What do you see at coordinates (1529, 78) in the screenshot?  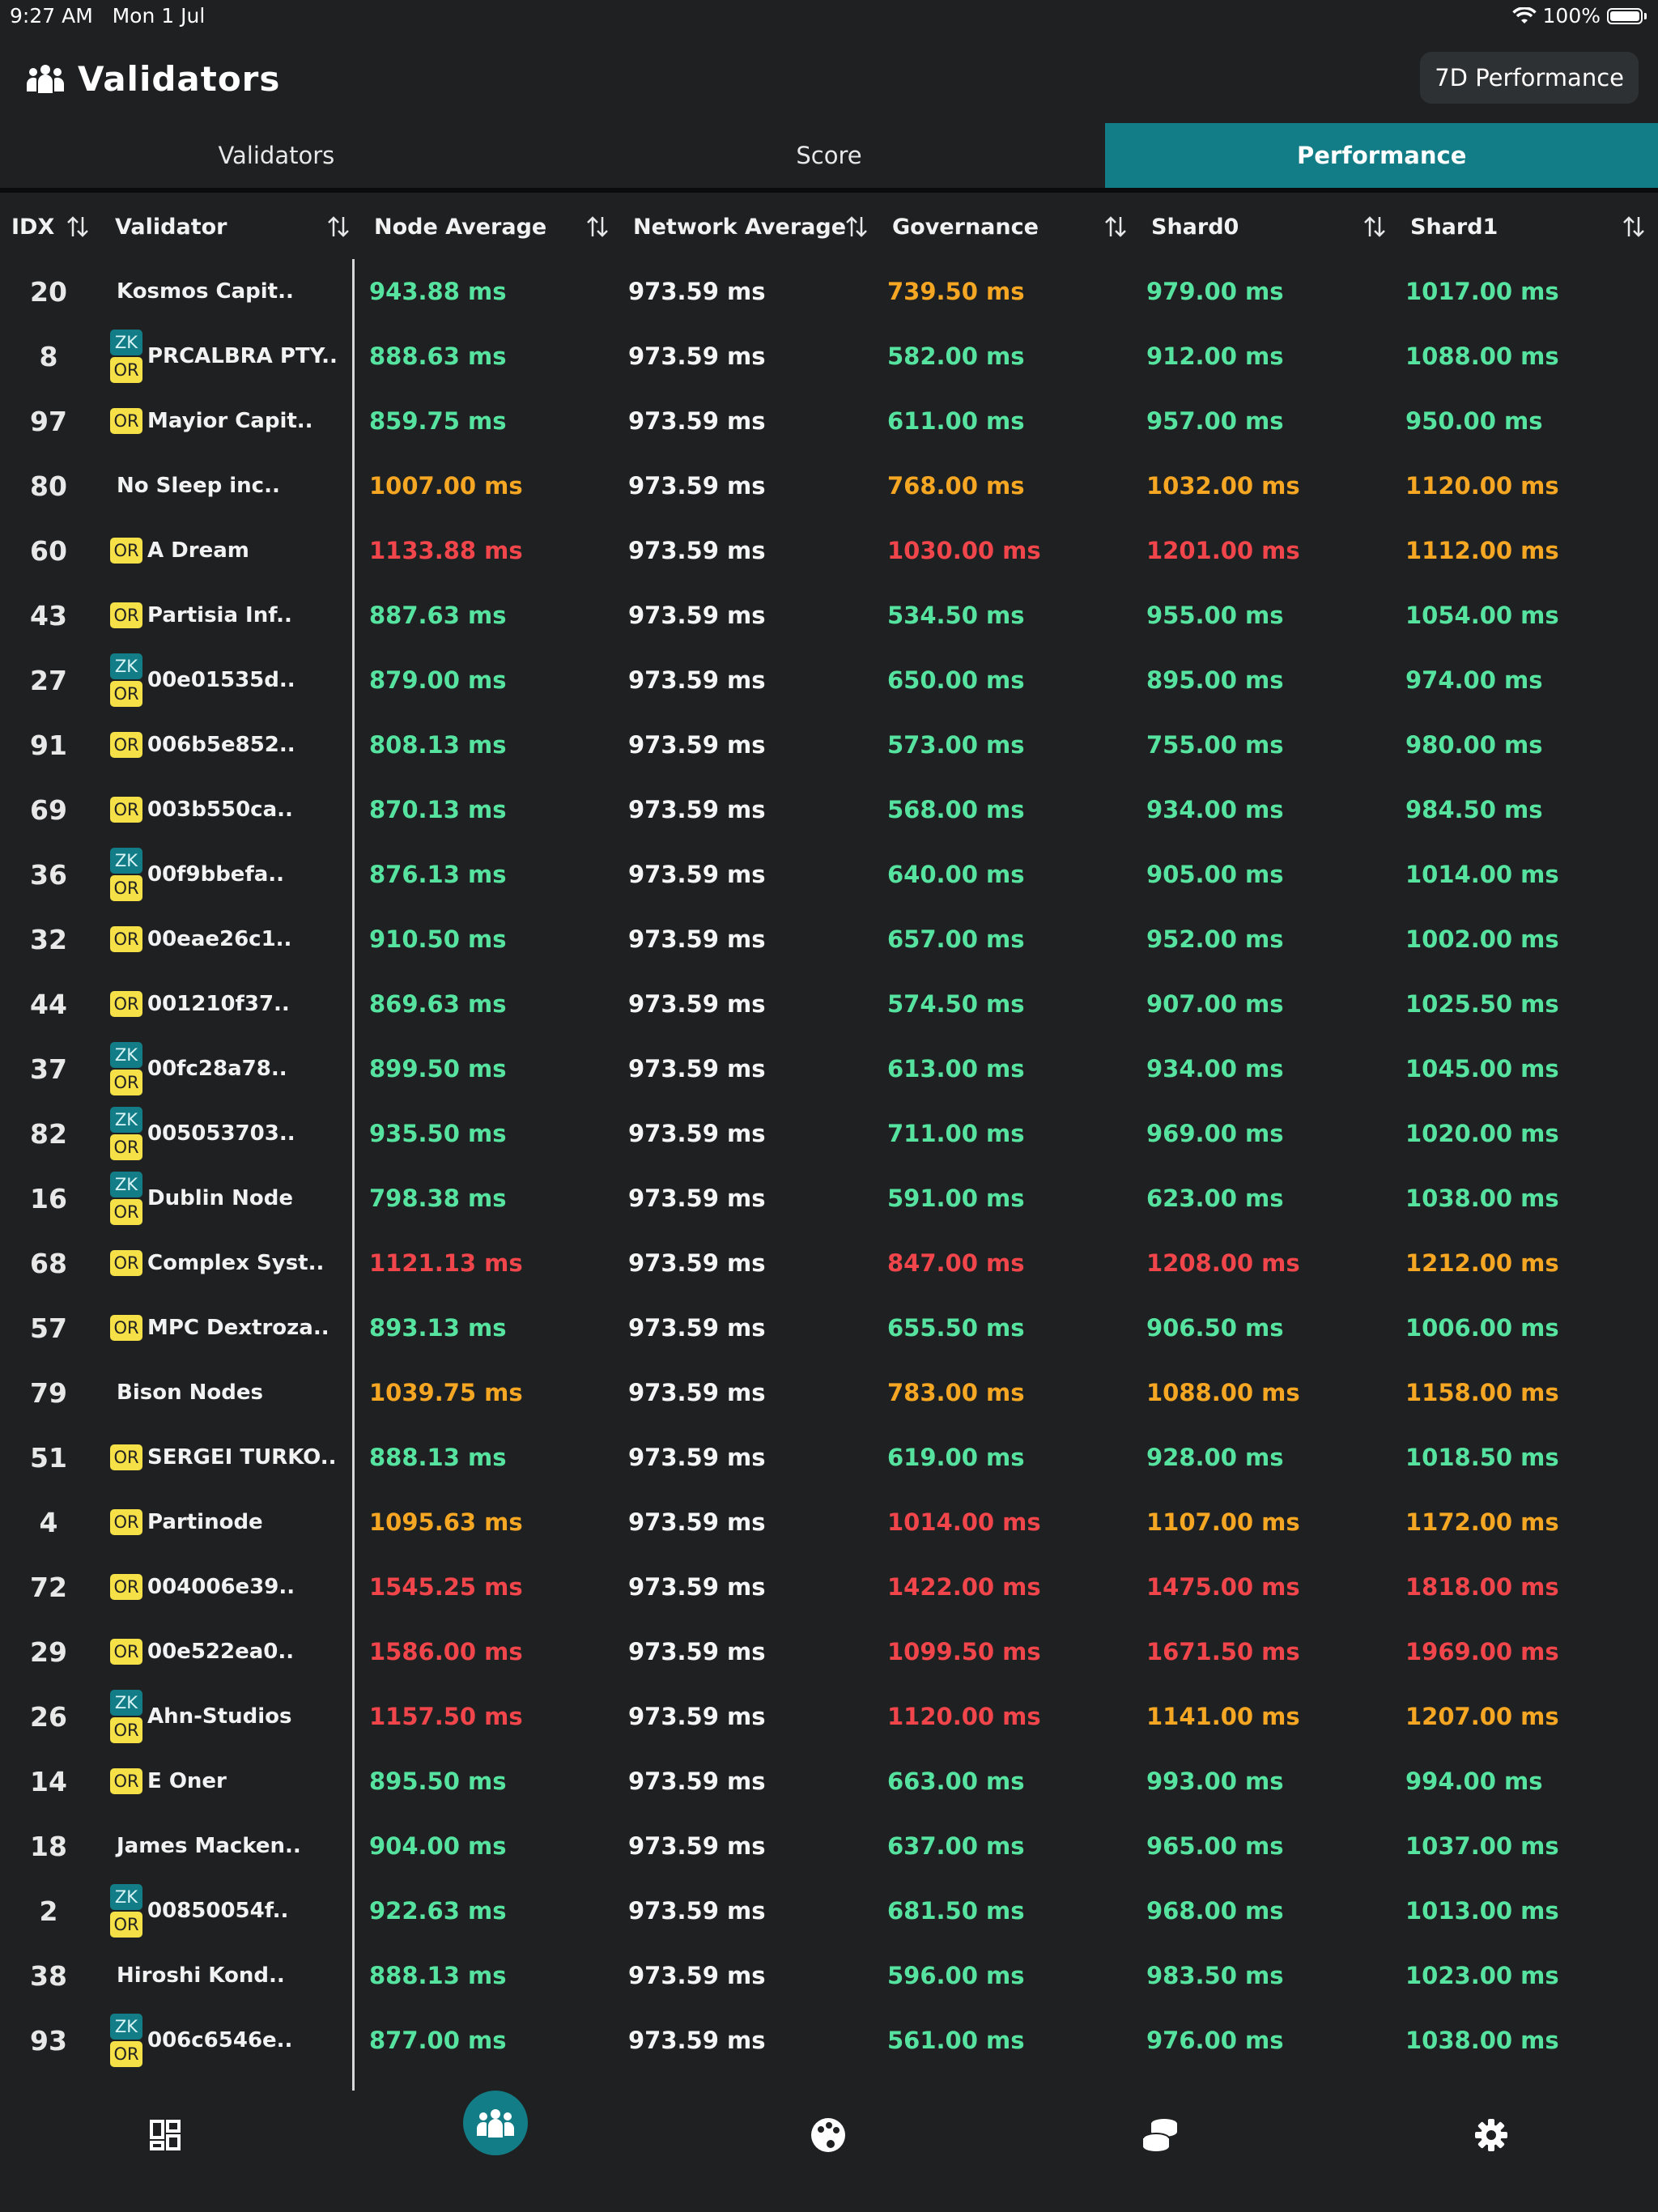 I see `performance-period-button: 7D Performance` at bounding box center [1529, 78].